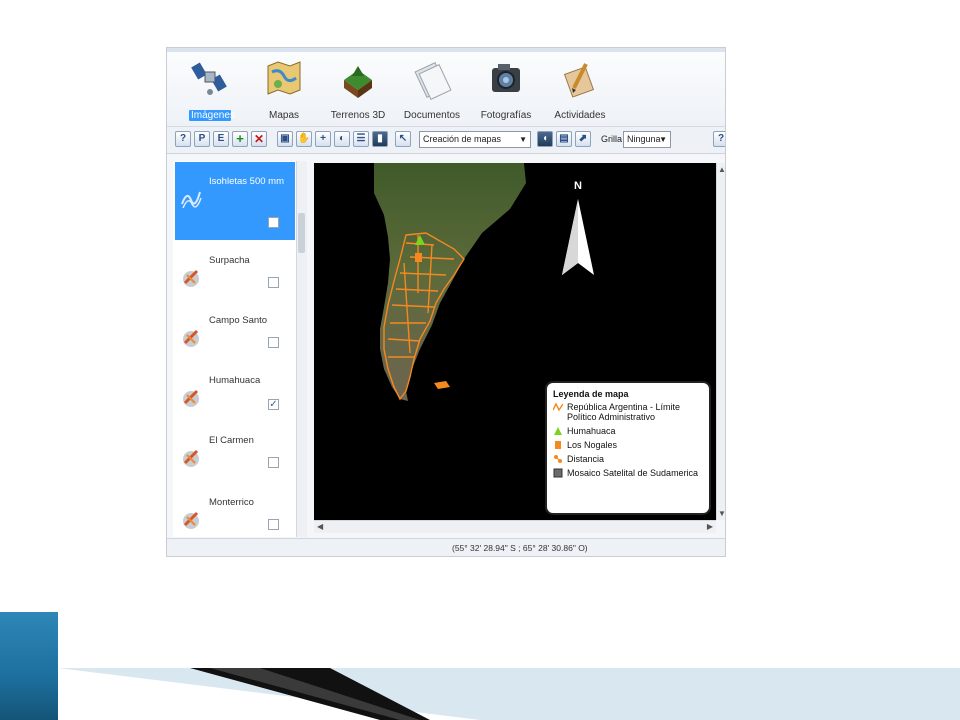 The image size is (960, 720). What do you see at coordinates (719, 139) in the screenshot?
I see `help-button: ?` at bounding box center [719, 139].